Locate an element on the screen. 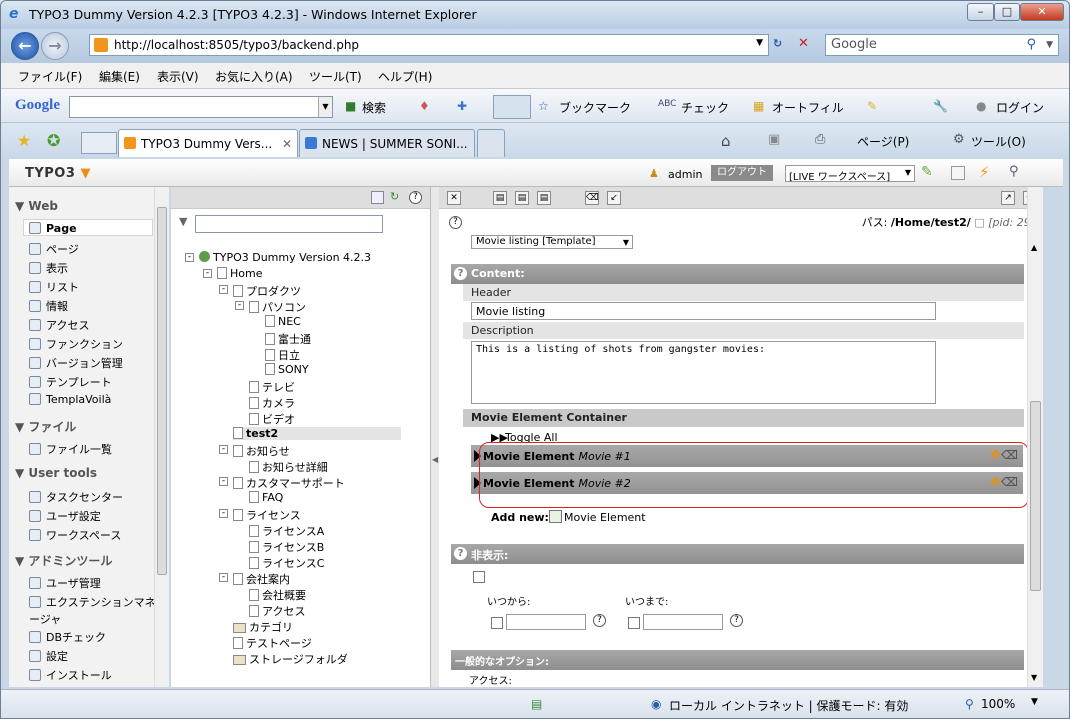  tree-node: ストレージフォルダ is located at coordinates (290, 659).